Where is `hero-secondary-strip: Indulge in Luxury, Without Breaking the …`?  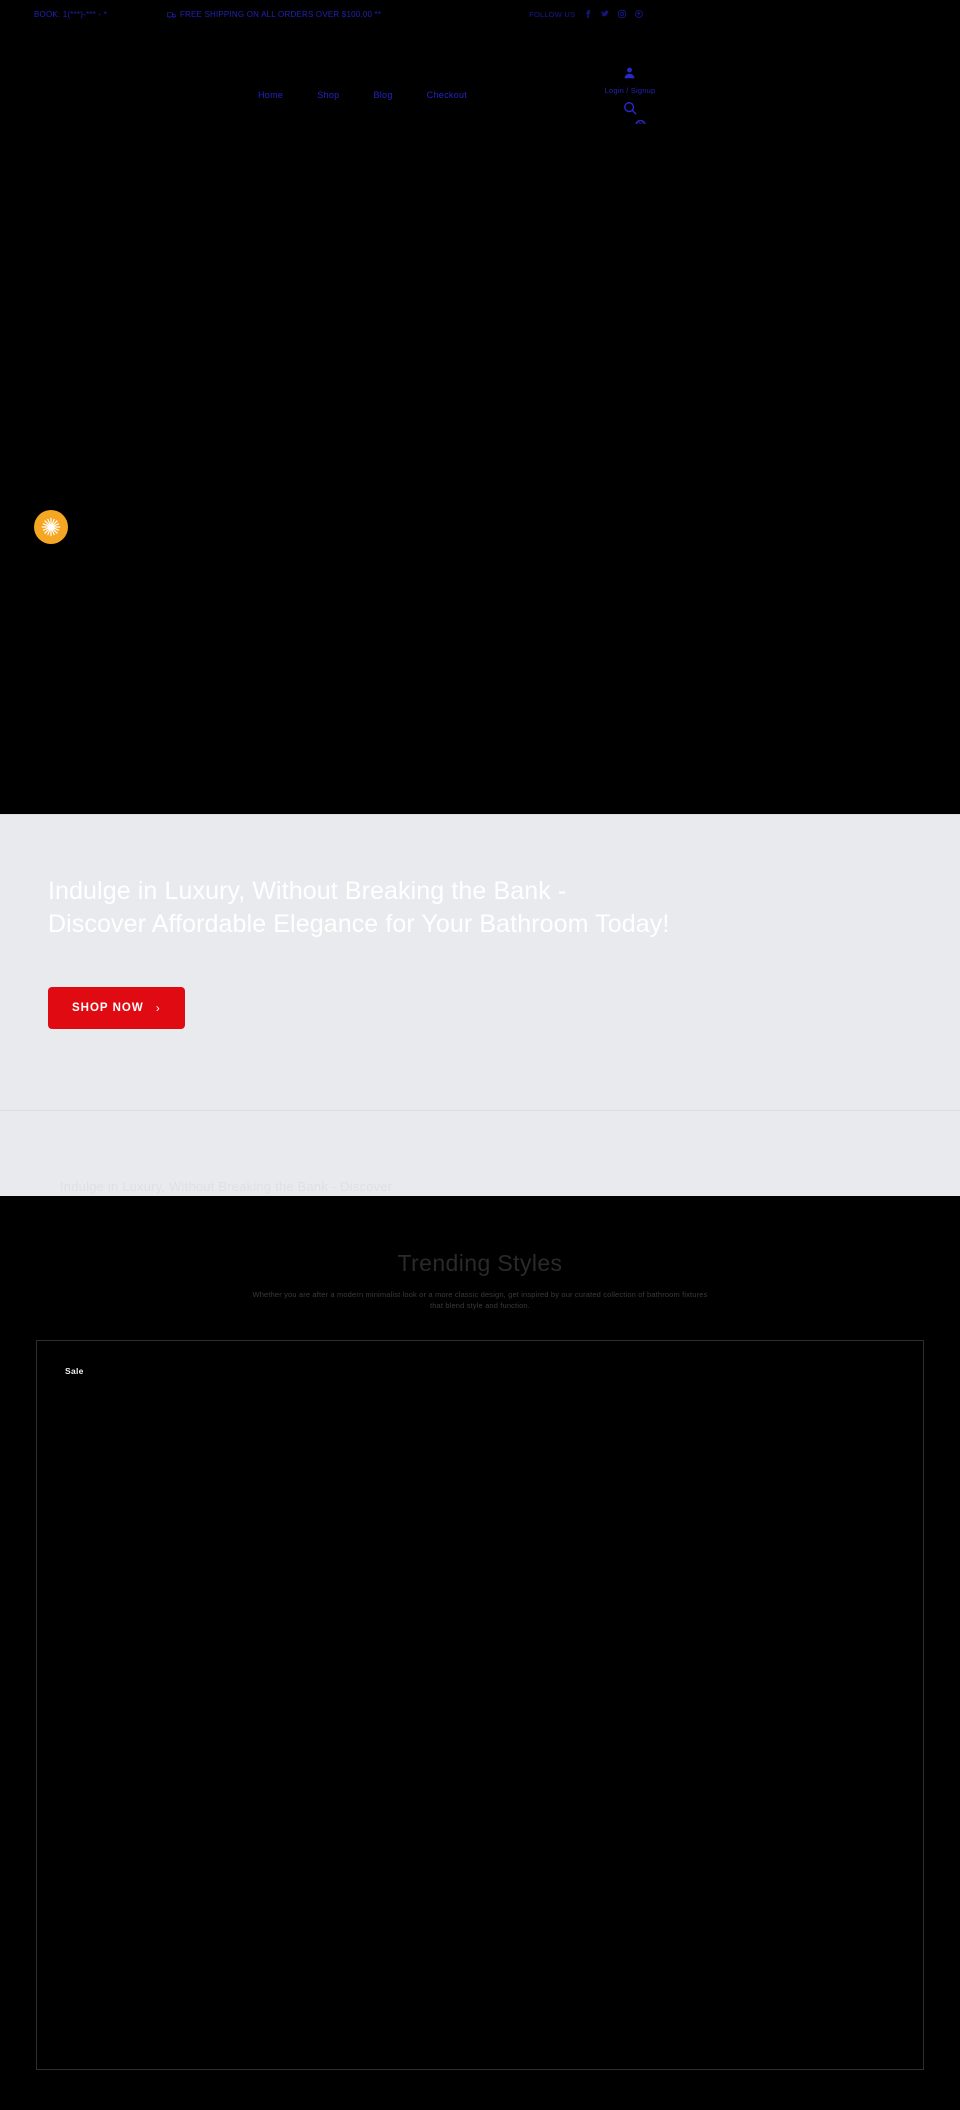 hero-secondary-strip: Indulge in Luxury, Without Breaking the … is located at coordinates (480, 1153).